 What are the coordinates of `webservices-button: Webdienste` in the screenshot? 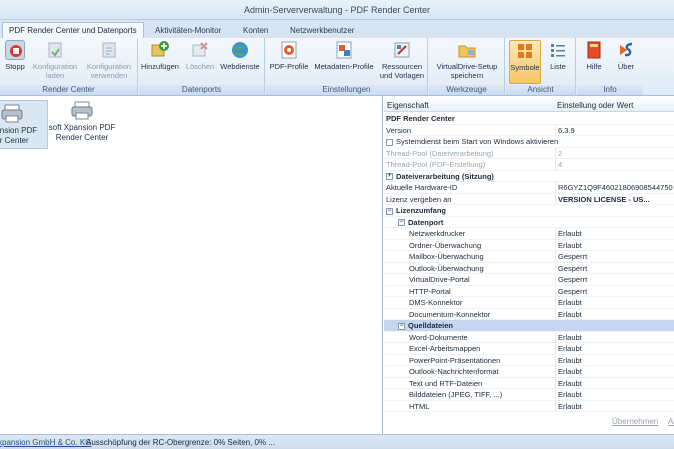 It's located at (240, 62).